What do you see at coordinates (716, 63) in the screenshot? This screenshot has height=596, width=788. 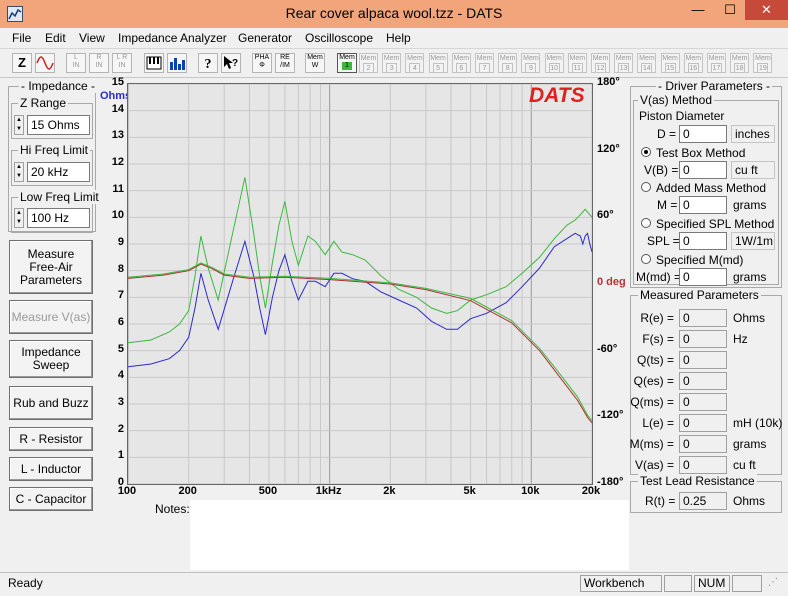 I see `mem-slot-17-button: Mem 17` at bounding box center [716, 63].